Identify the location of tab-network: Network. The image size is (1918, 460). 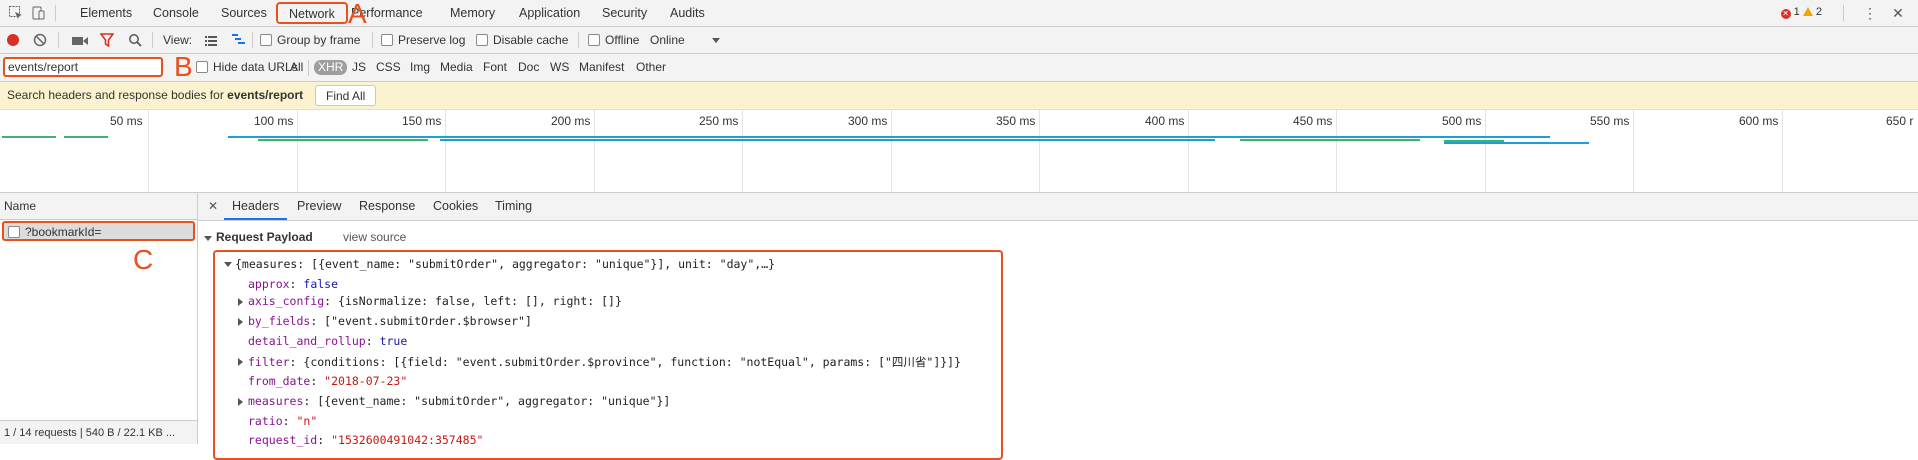
(312, 13).